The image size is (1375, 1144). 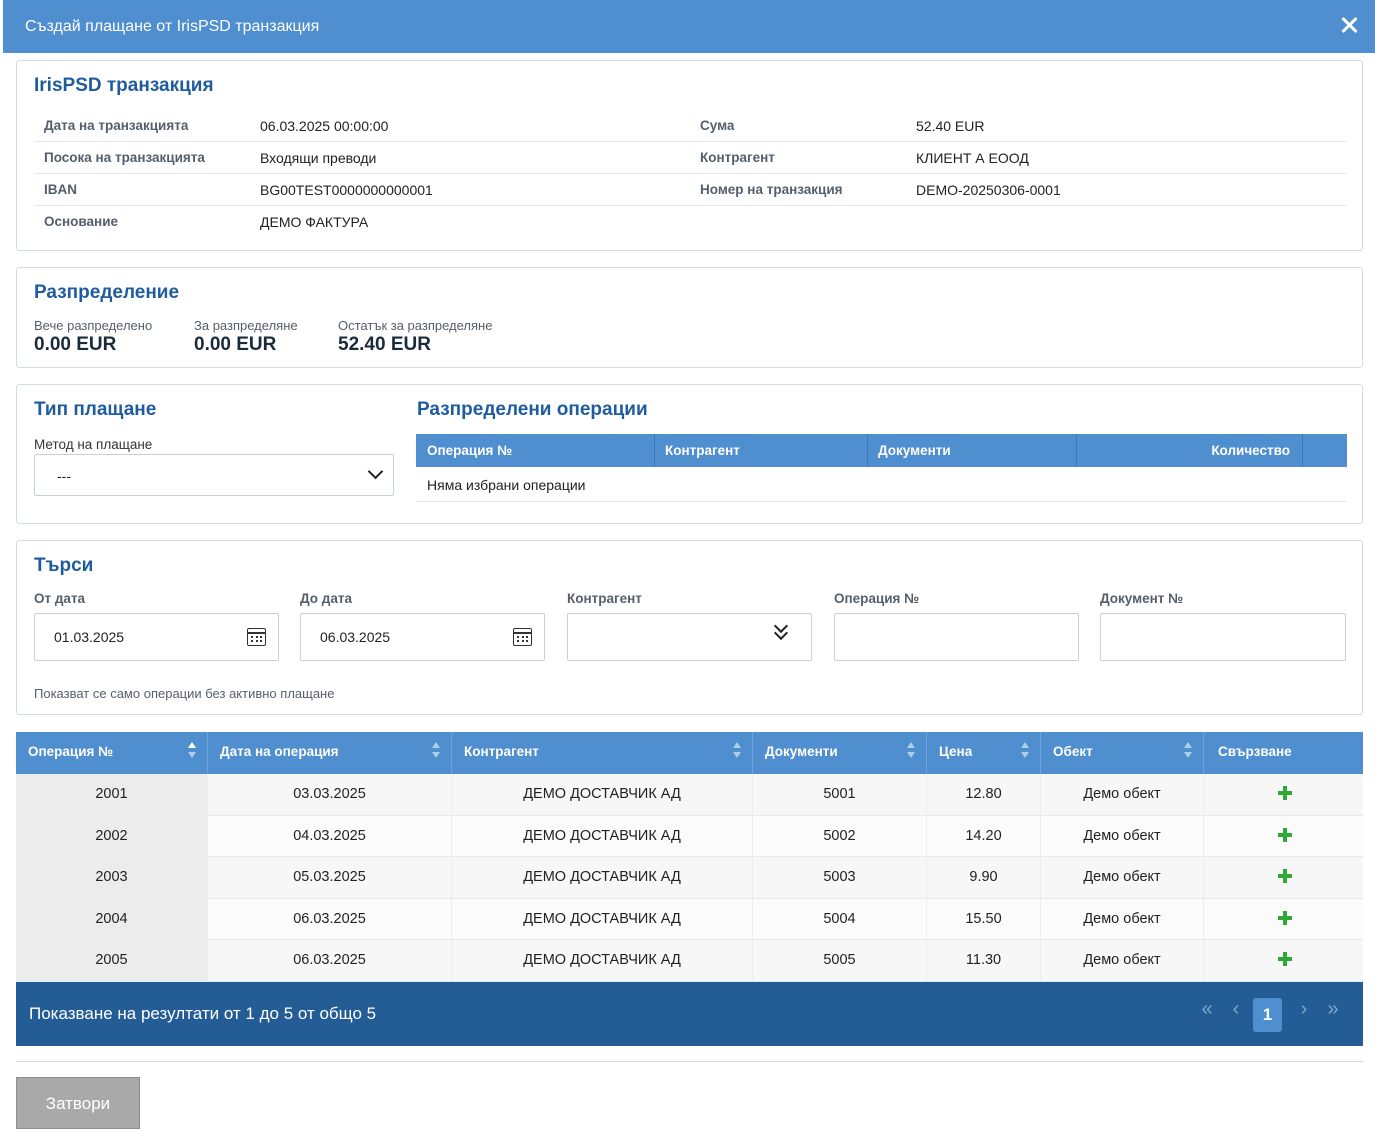 What do you see at coordinates (95, 409) in the screenshot?
I see `payment-type-title: Тип плащане` at bounding box center [95, 409].